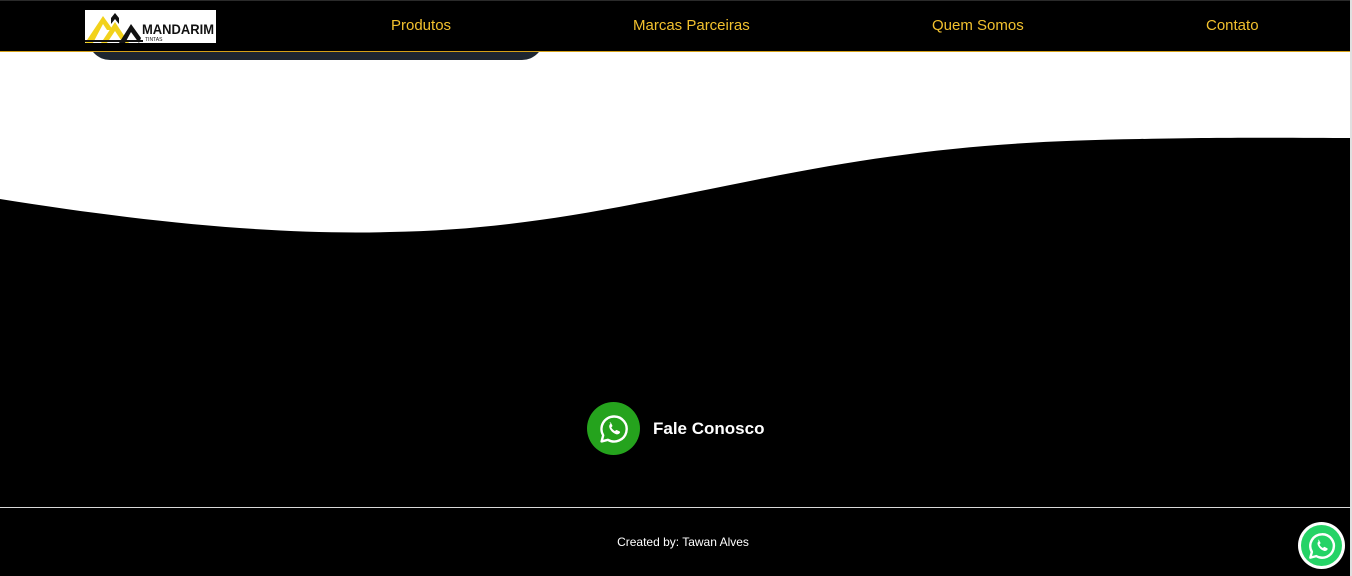 This screenshot has width=1352, height=576. I want to click on logo-subtitle-text: TINTAS, so click(154, 40).